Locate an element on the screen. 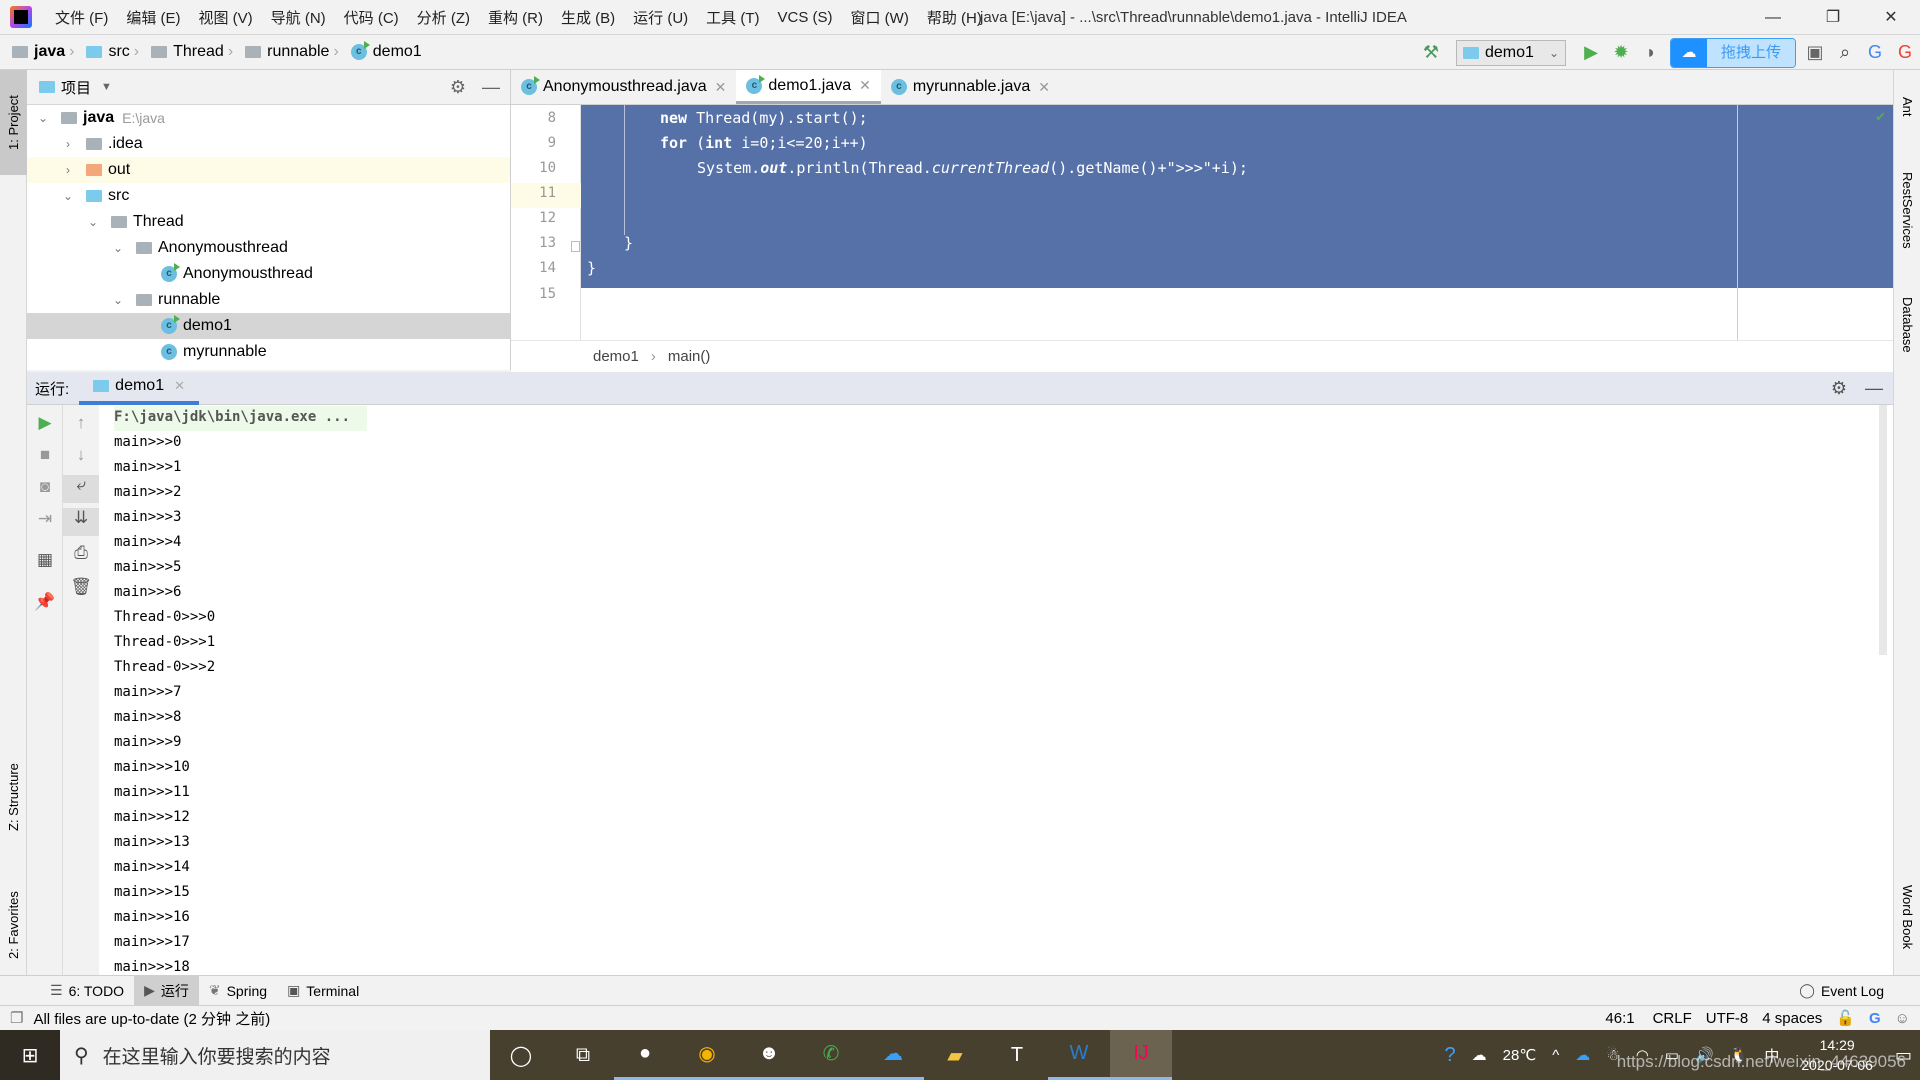  camera-icon: ◙ is located at coordinates (45, 487).